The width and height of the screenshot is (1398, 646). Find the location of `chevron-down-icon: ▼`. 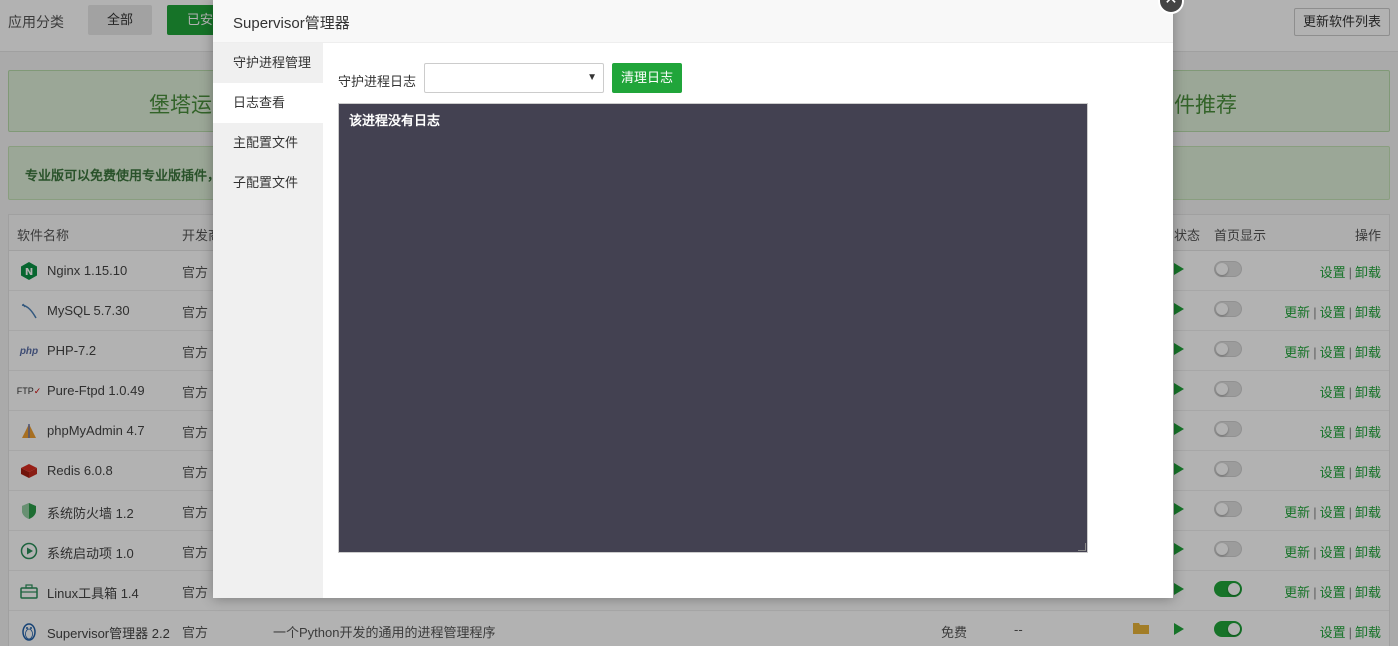

chevron-down-icon: ▼ is located at coordinates (592, 77).